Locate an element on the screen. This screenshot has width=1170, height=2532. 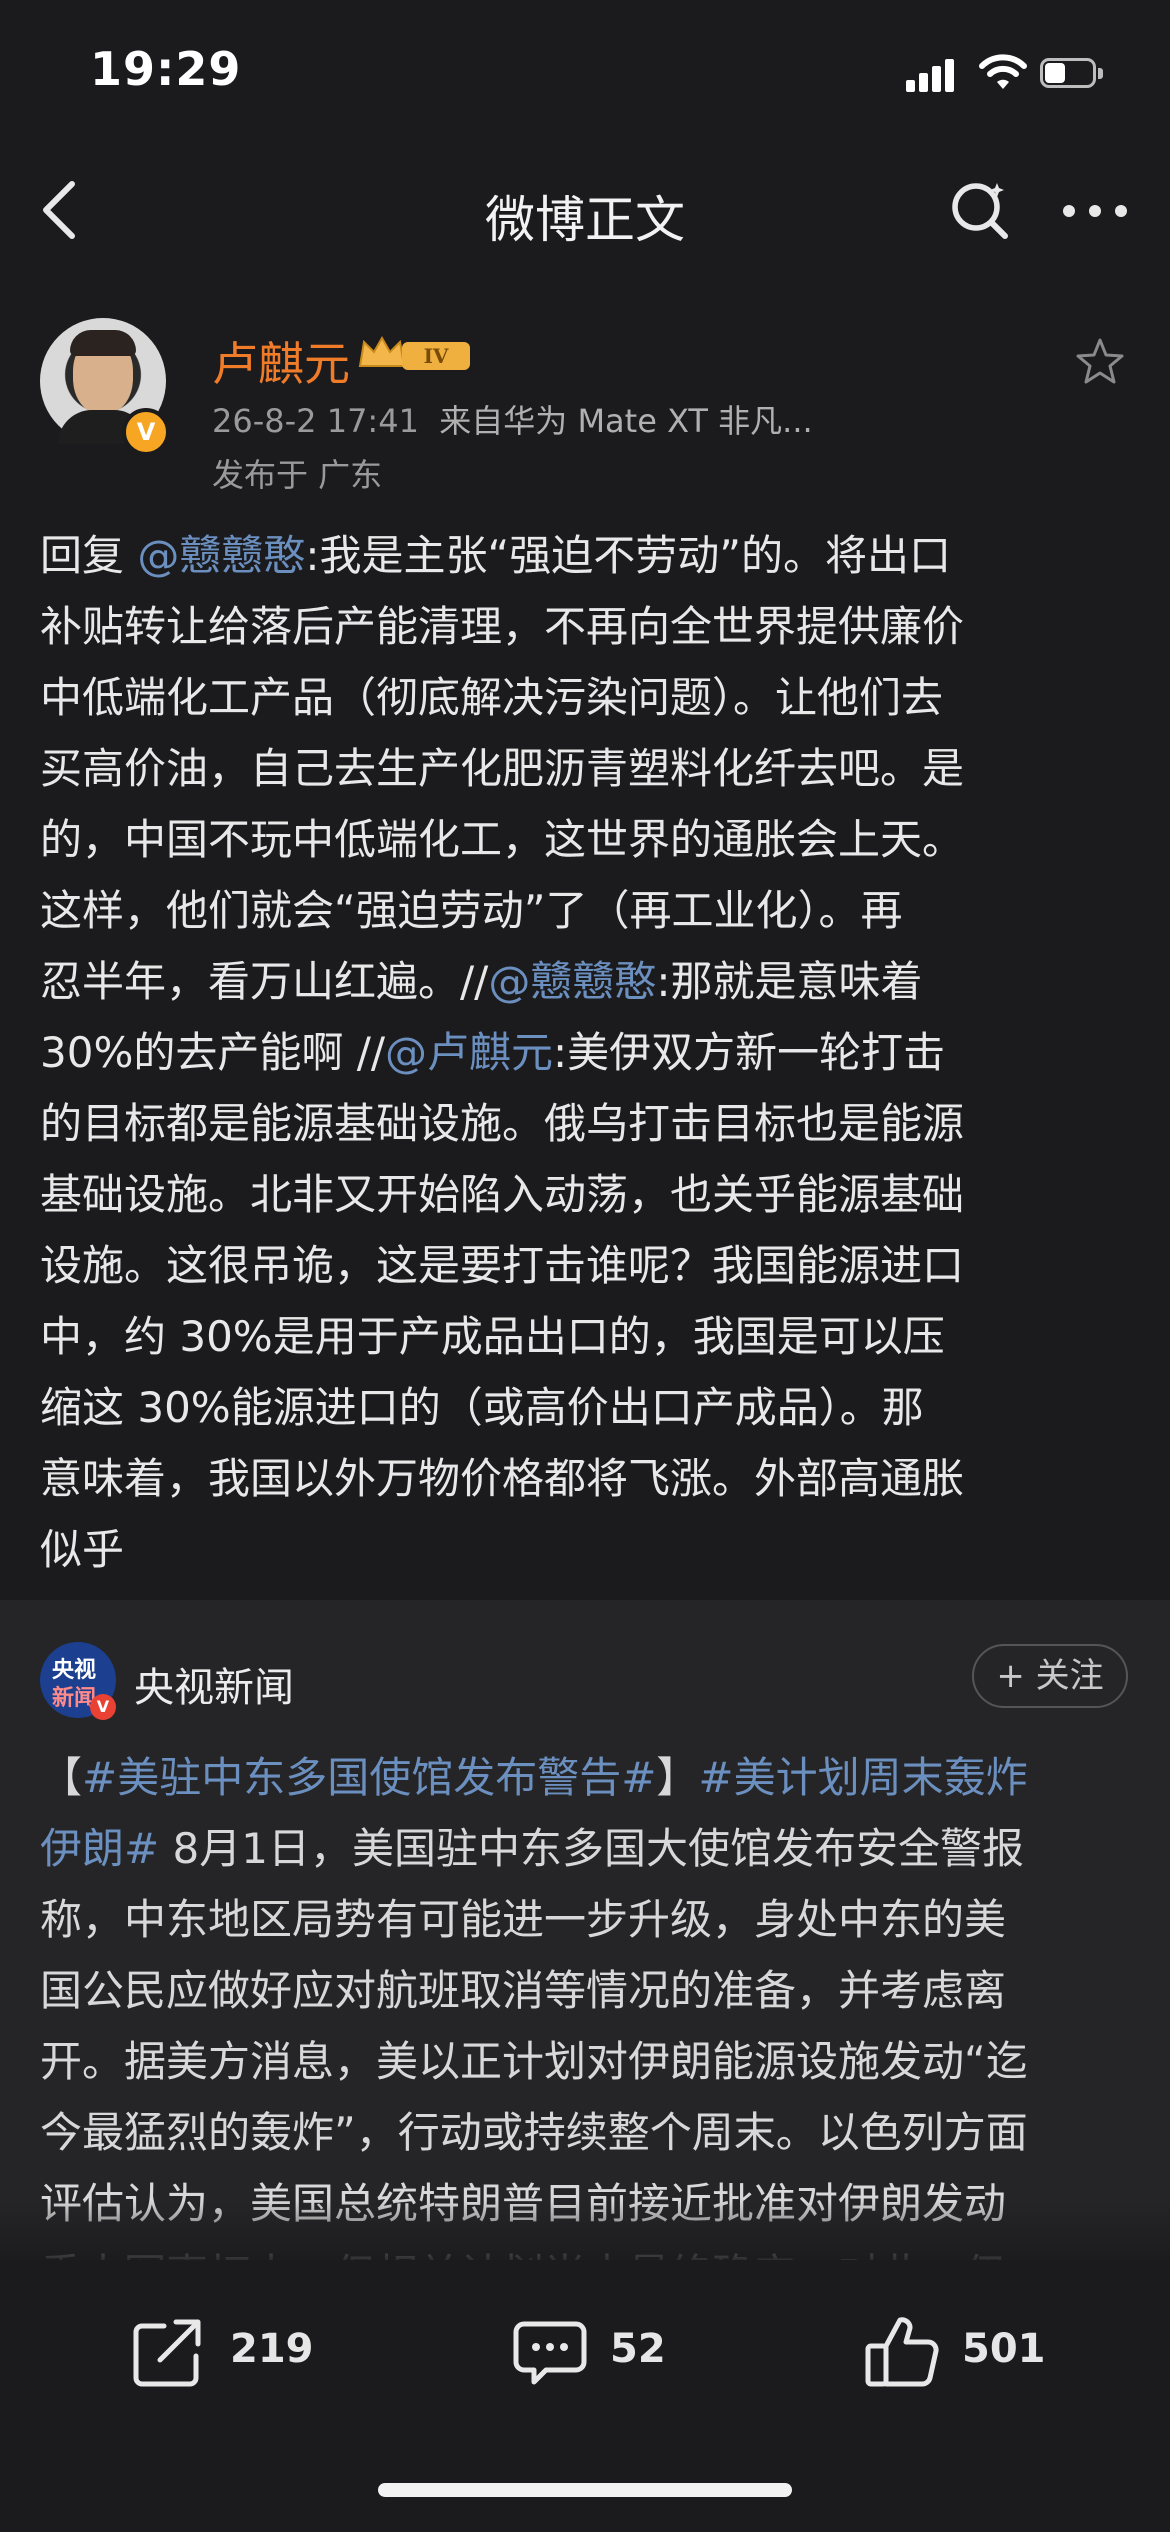
hashtag-link: #美驻中东多国使馆发布警告# is located at coordinates (369, 1777).